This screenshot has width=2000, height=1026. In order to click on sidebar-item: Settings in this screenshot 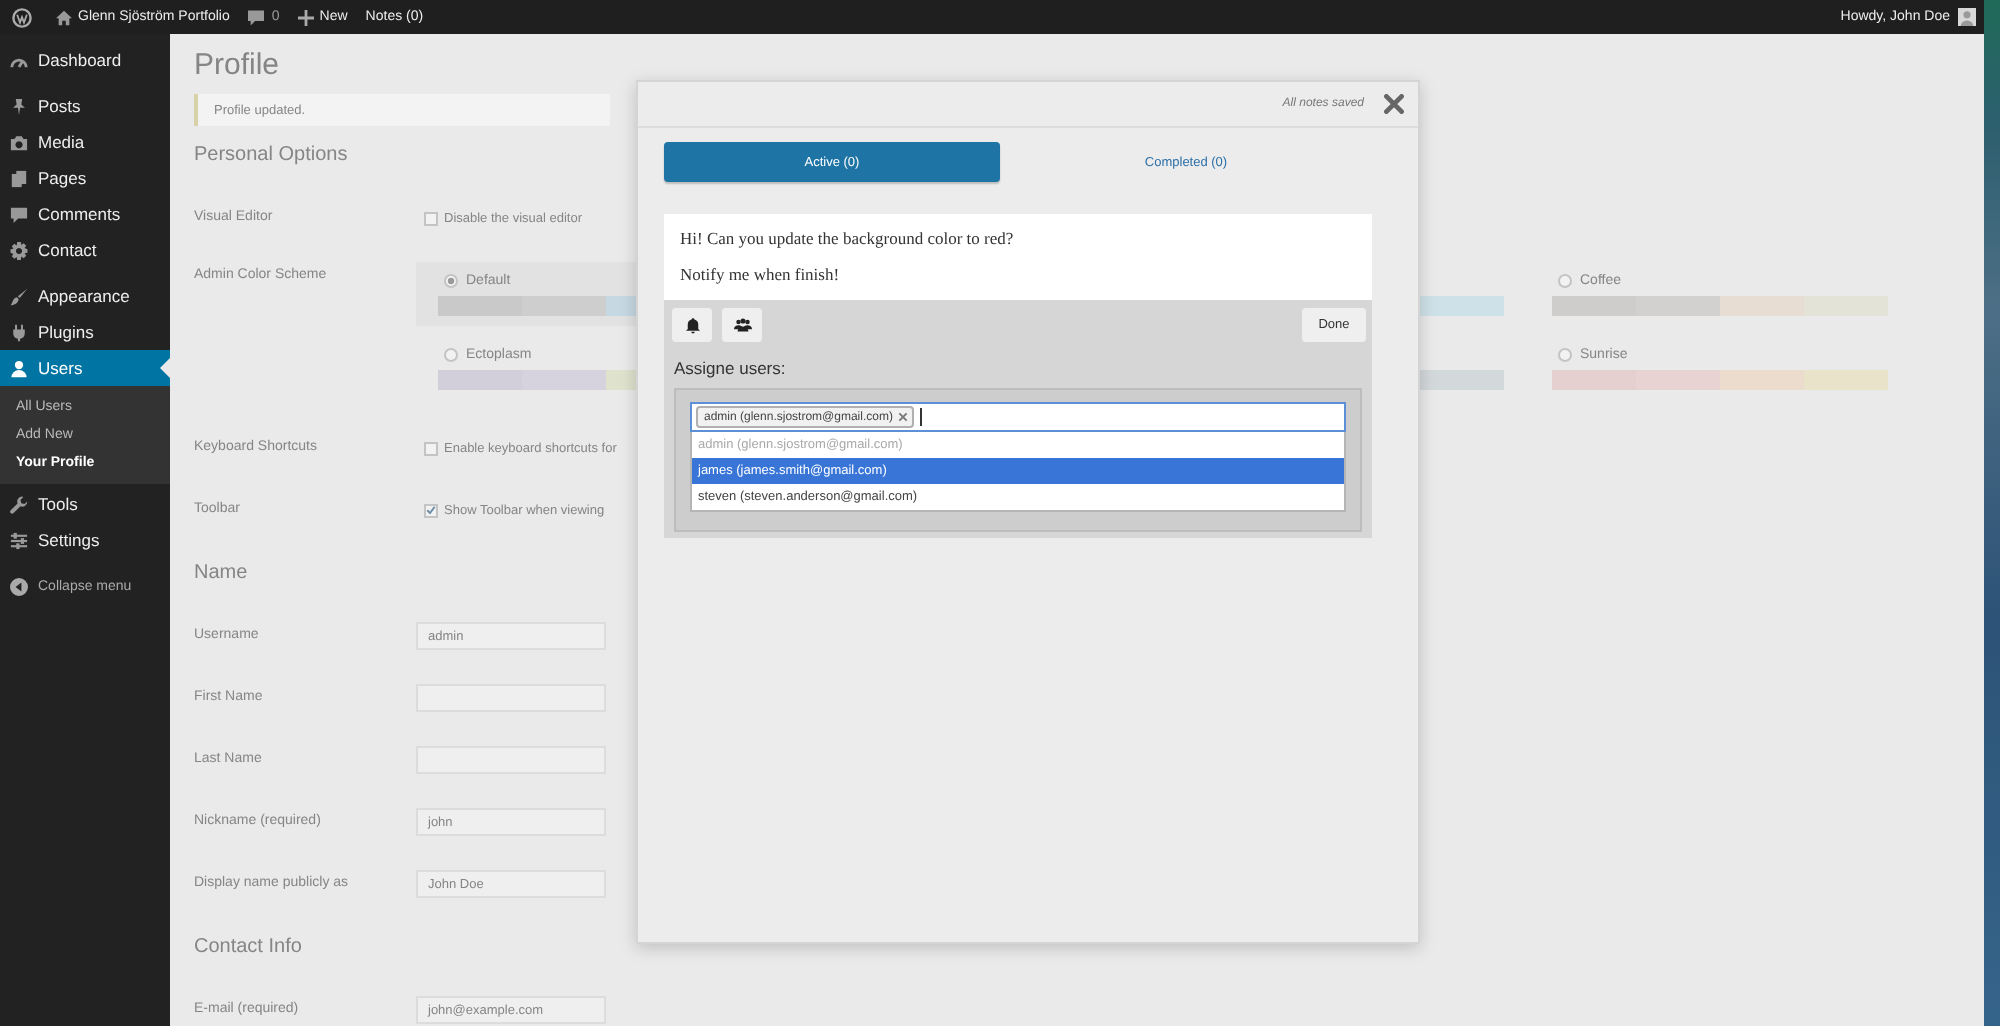, I will do `click(85, 540)`.